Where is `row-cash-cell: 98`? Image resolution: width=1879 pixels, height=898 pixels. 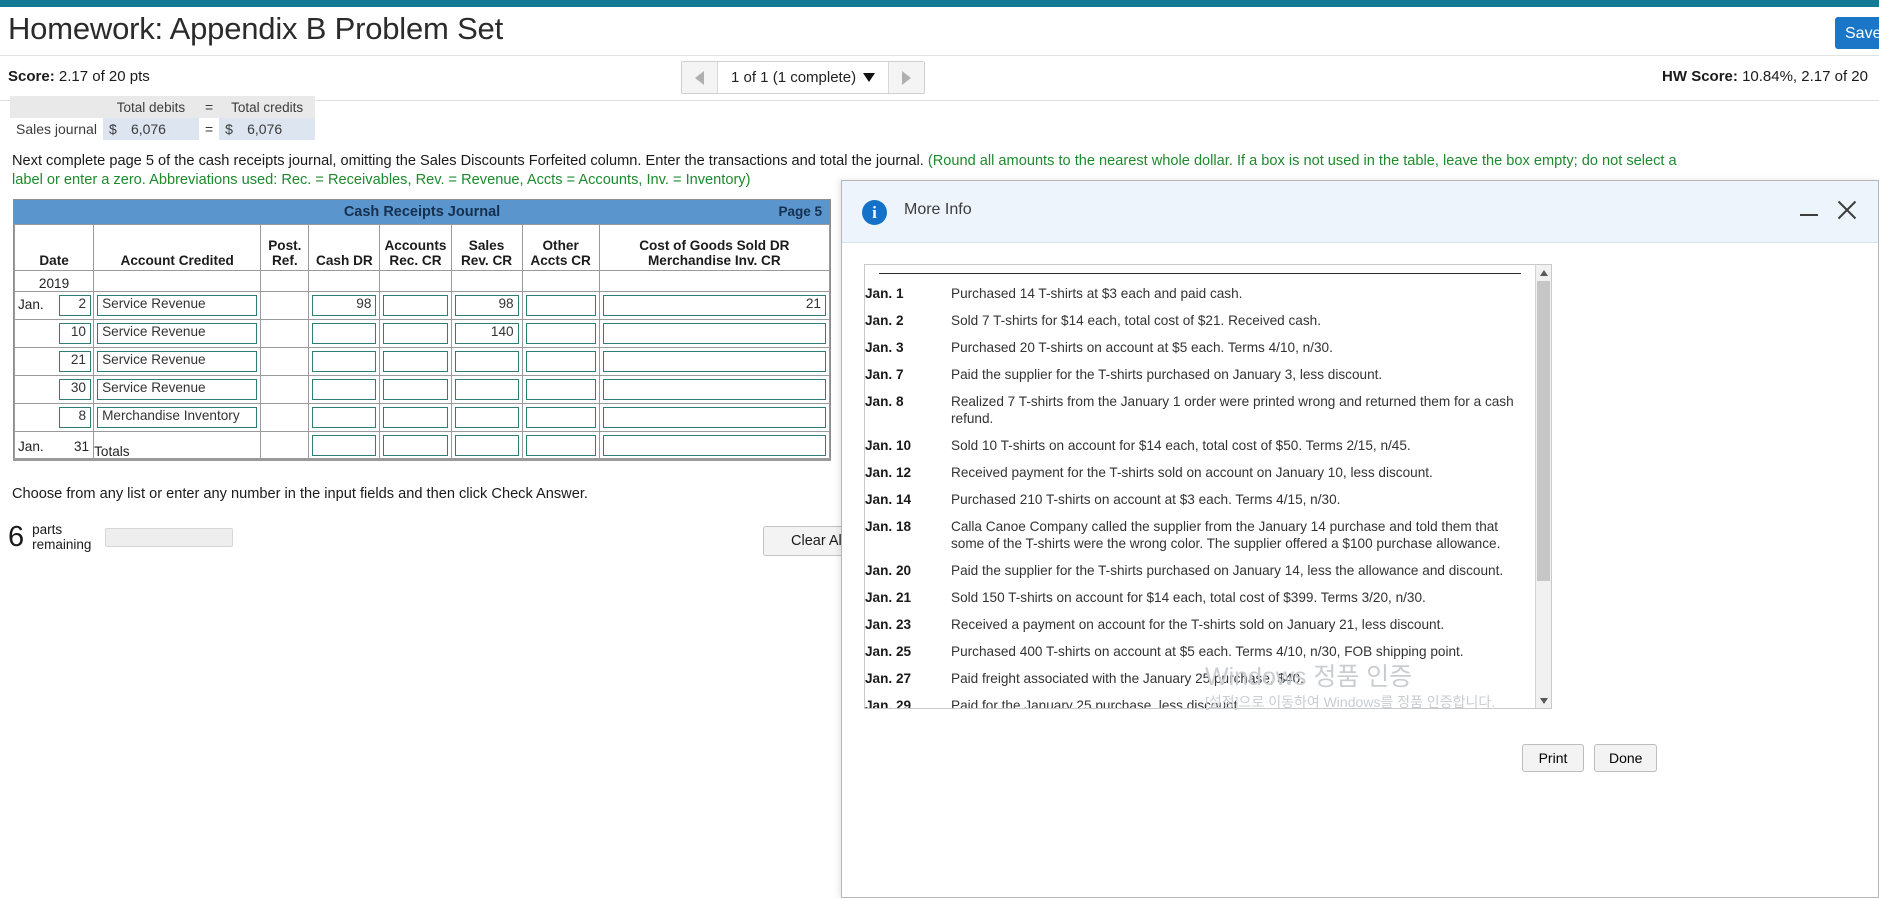 row-cash-cell: 98 is located at coordinates (344, 305).